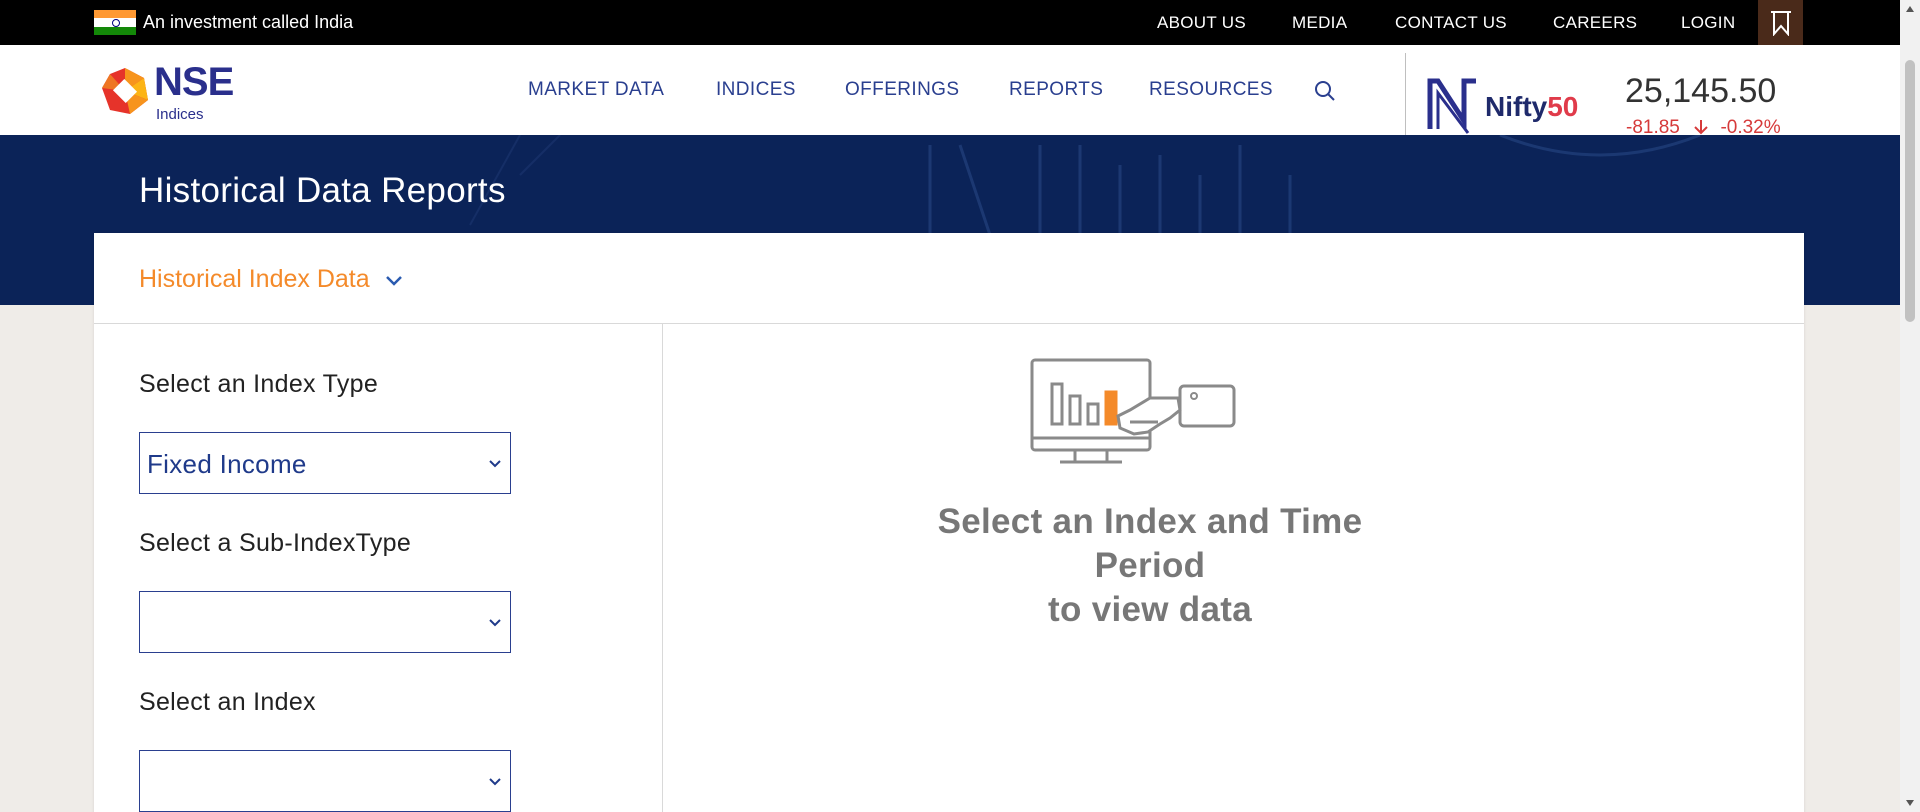 The image size is (1920, 812). I want to click on nav-indices: INDICES, so click(756, 90).